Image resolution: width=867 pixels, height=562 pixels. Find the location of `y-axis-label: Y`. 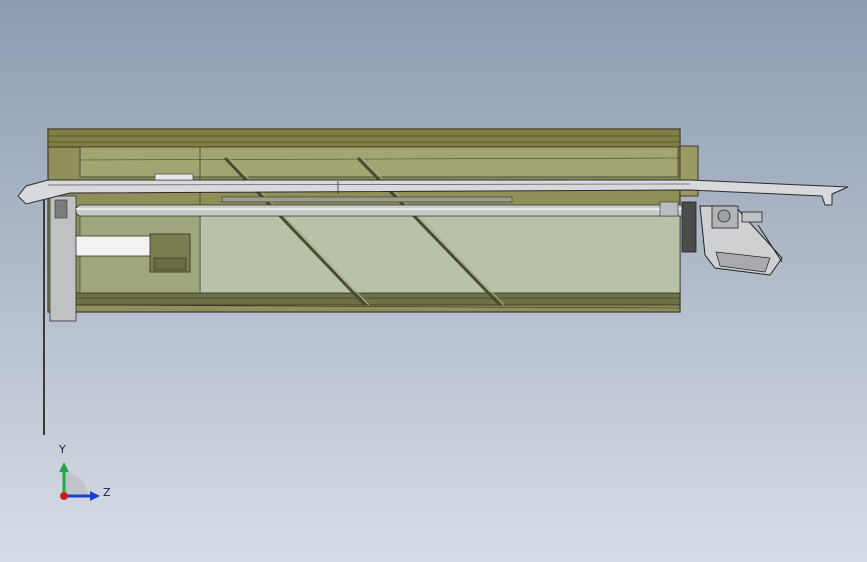

y-axis-label: Y is located at coordinates (62, 449).